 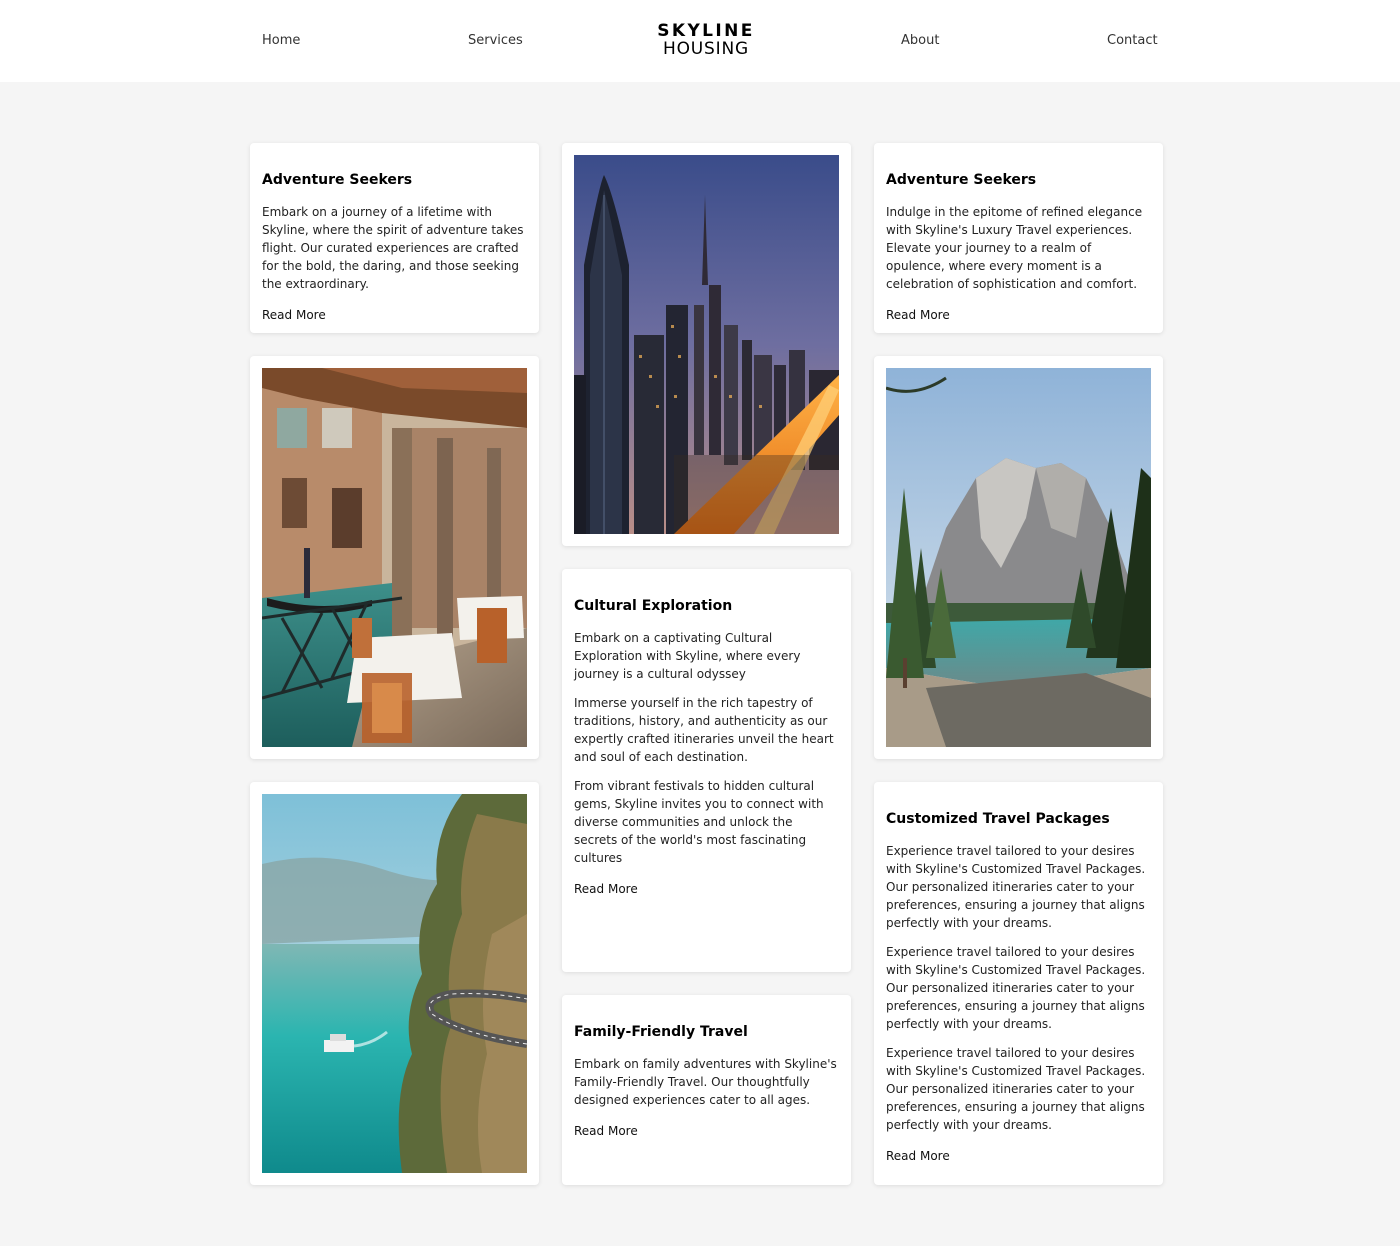 I want to click on card-photo-venice, so click(x=394, y=557).